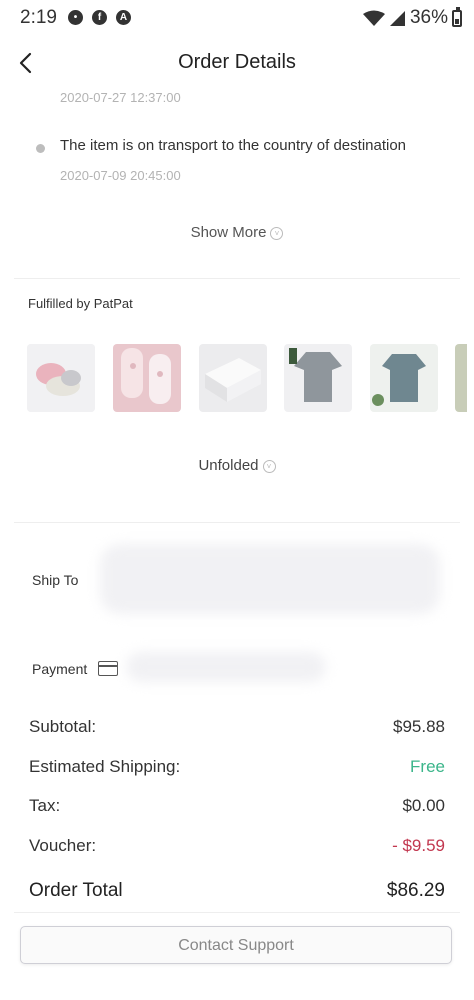 The height and width of the screenshot is (1000, 474). I want to click on header: Order Details, so click(237, 63).